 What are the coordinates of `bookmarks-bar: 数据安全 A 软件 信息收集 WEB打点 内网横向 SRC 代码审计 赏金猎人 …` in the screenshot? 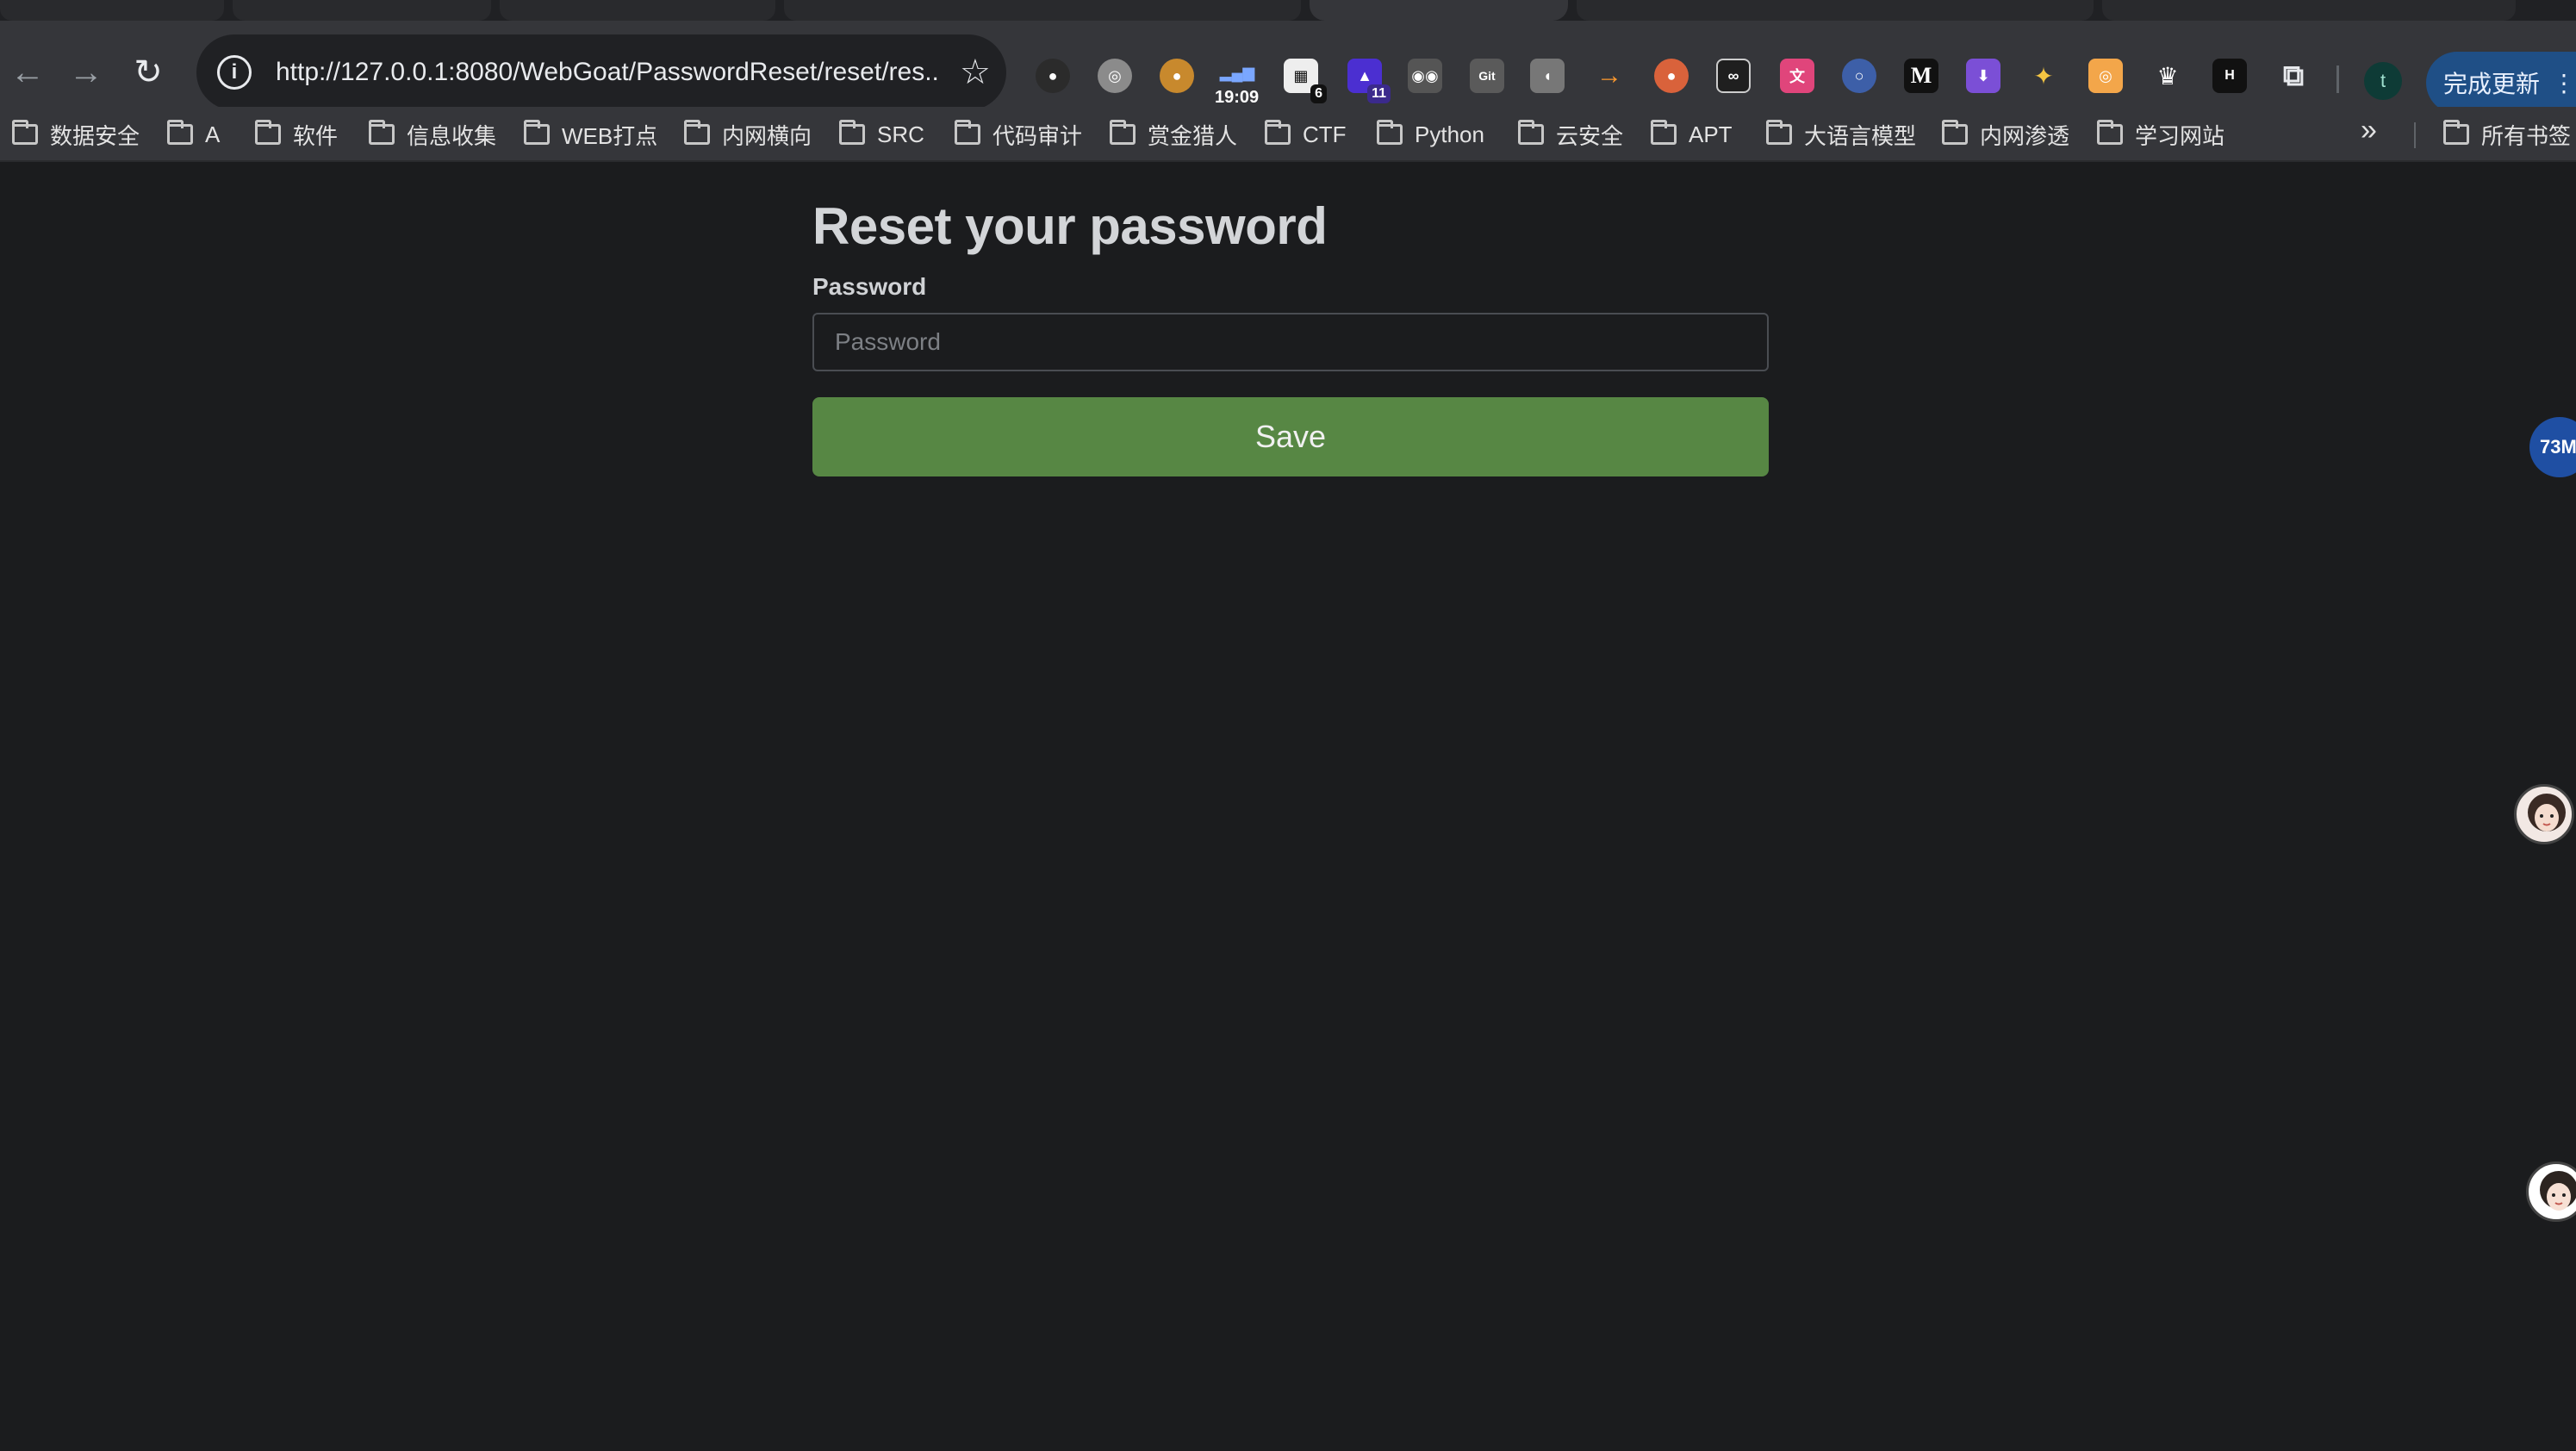 It's located at (1288, 135).